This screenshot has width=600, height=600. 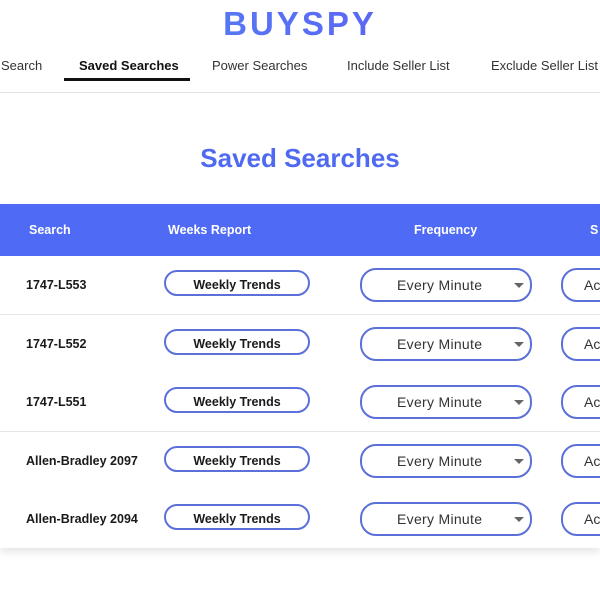 I want to click on page-title: Saved Searches, so click(x=300, y=158).